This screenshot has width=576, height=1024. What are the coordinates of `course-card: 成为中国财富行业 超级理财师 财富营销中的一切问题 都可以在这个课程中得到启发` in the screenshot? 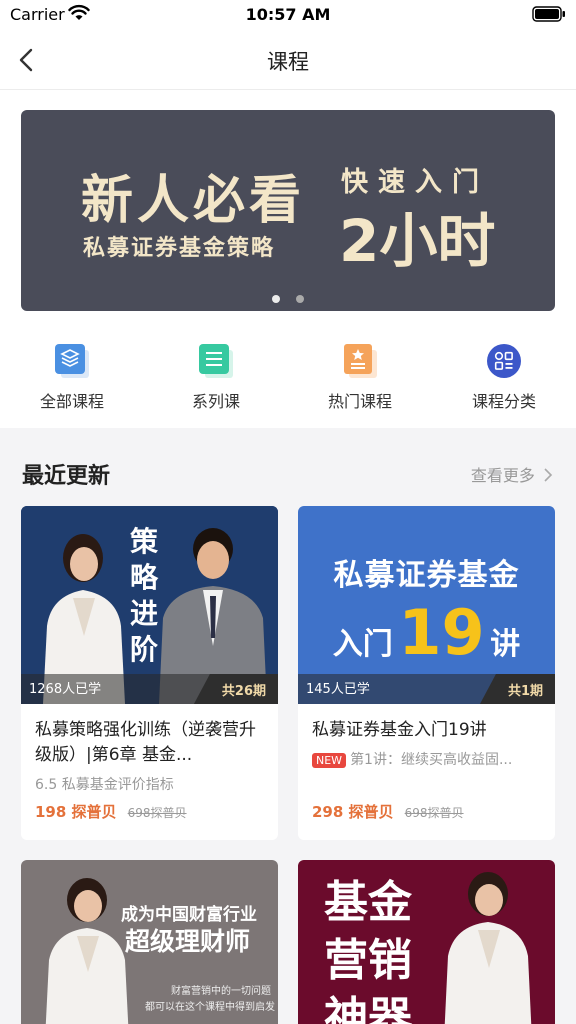 It's located at (149, 942).